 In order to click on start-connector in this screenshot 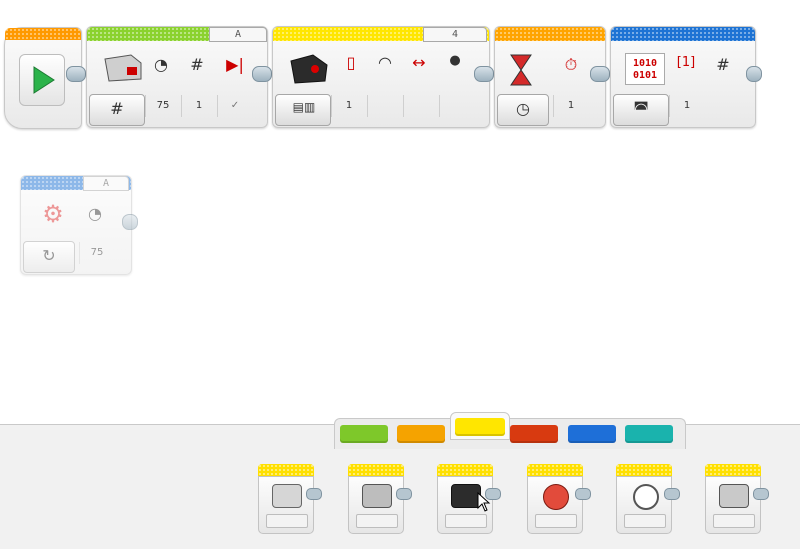, I will do `click(76, 74)`.